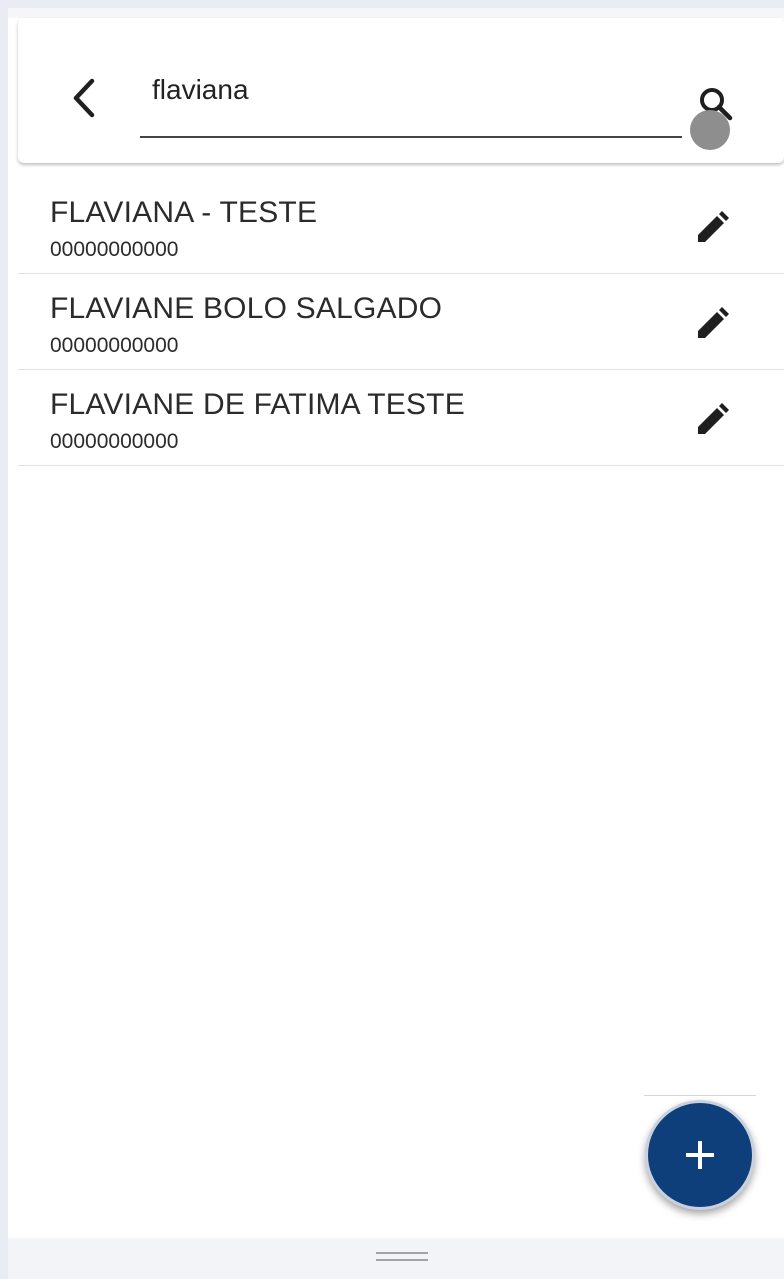 Image resolution: width=784 pixels, height=1279 pixels. What do you see at coordinates (700, 1095) in the screenshot?
I see `fab-divider` at bounding box center [700, 1095].